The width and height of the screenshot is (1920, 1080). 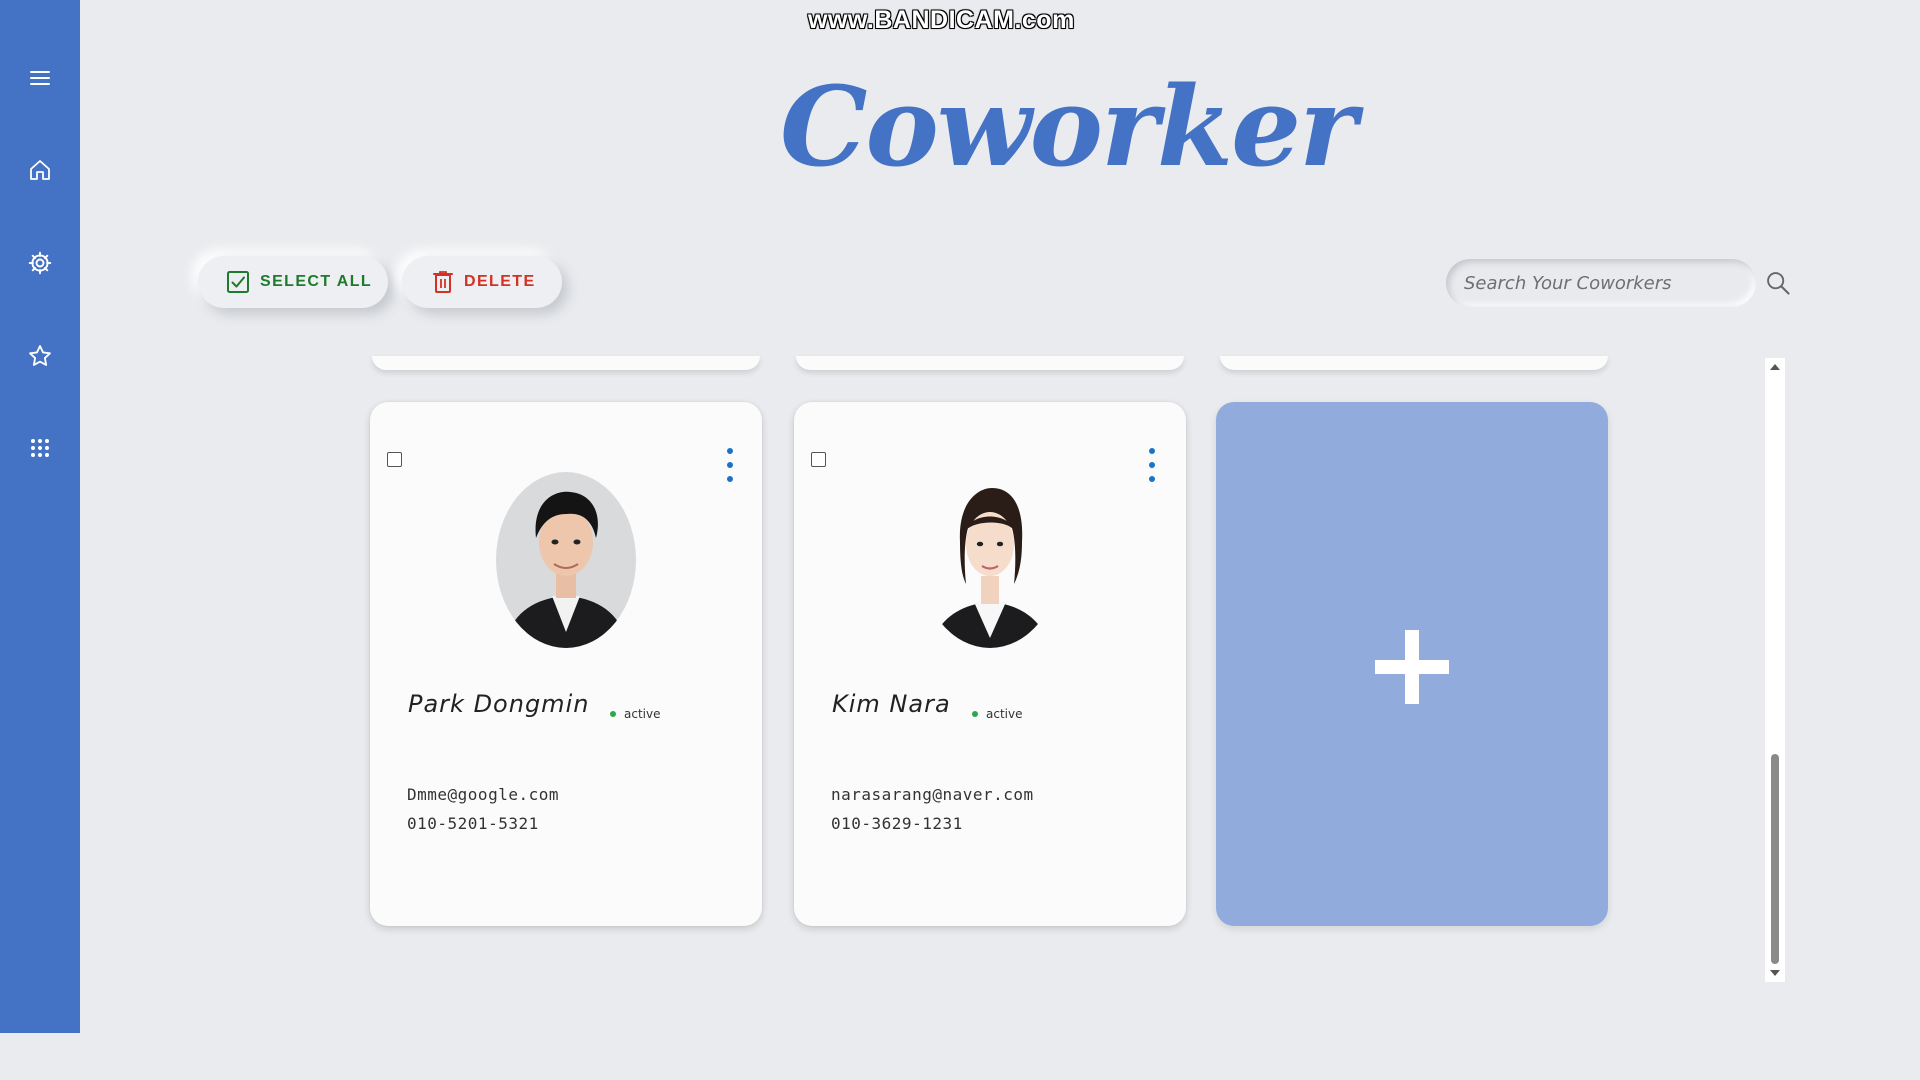 I want to click on star-icon, so click(x=40, y=355).